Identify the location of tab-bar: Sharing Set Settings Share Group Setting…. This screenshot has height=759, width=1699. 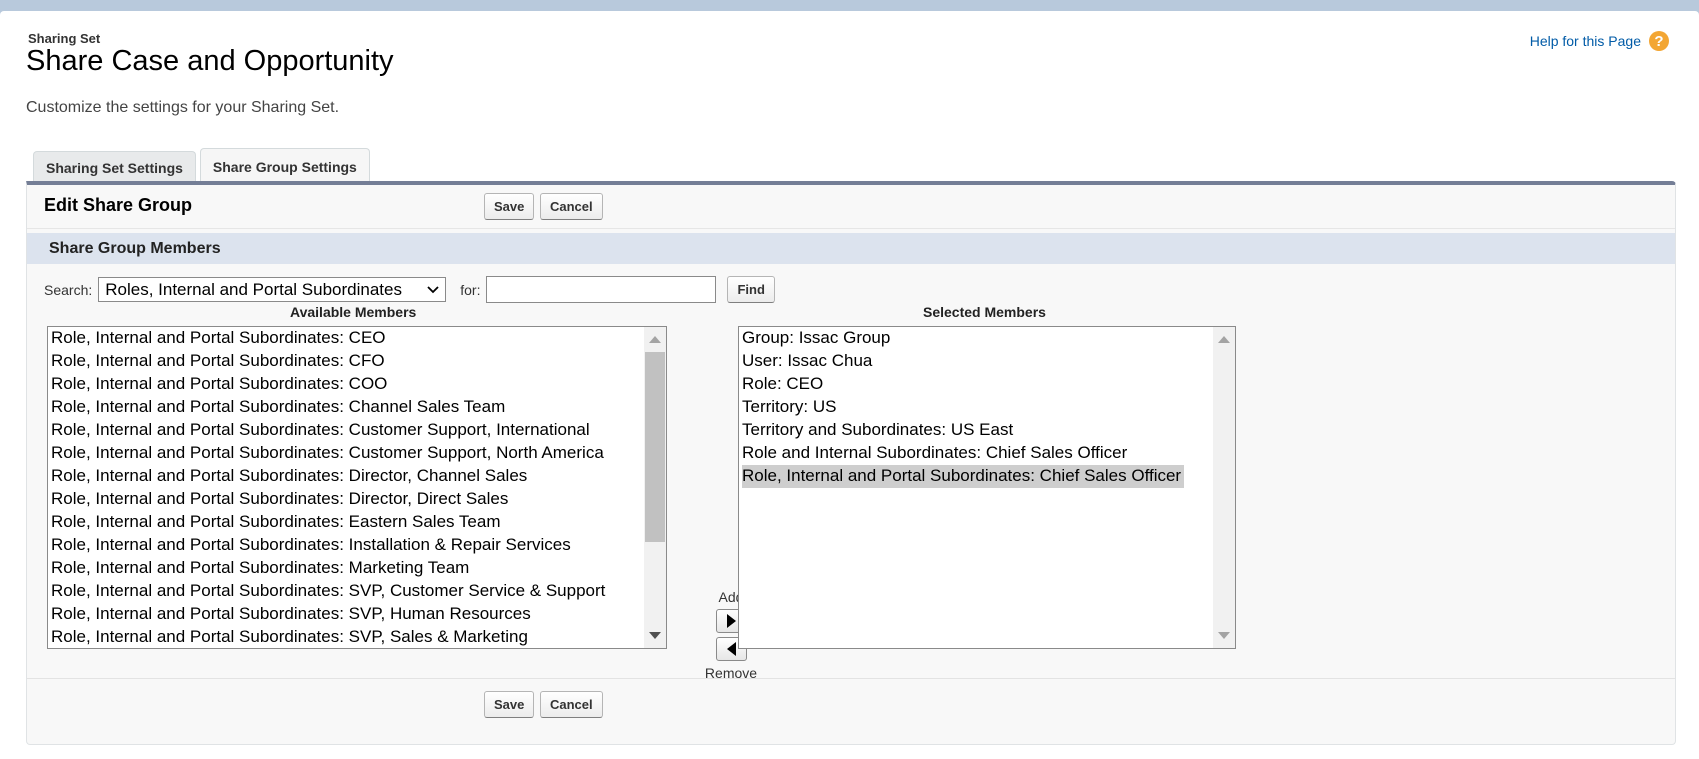
(203, 166).